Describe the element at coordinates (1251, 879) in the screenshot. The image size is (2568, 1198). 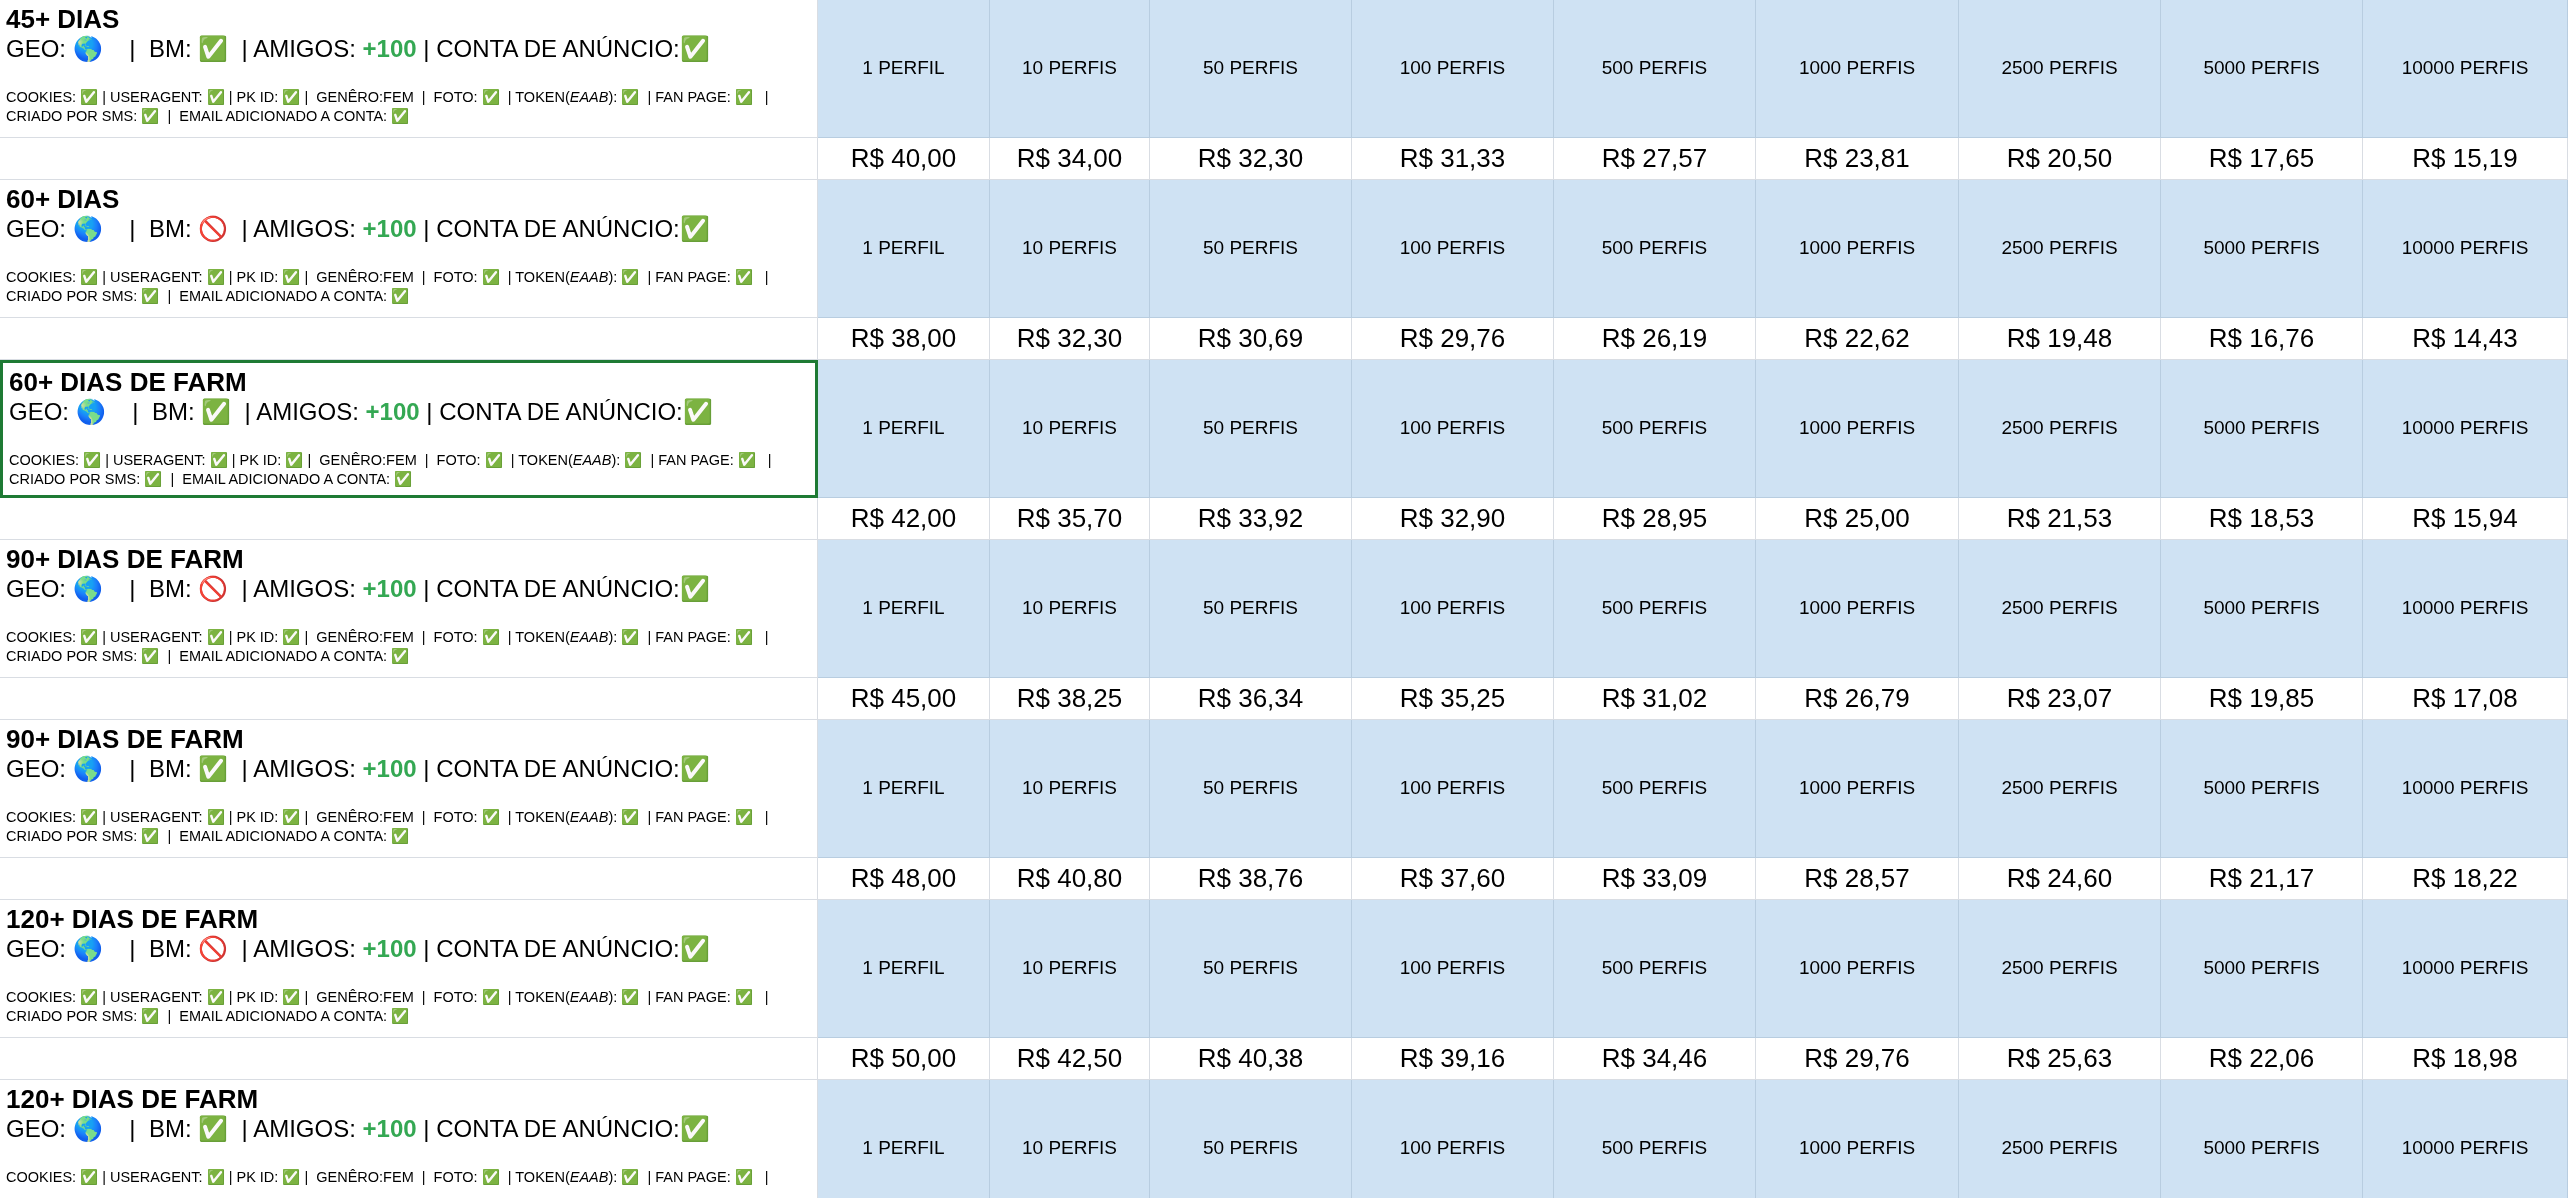
I see `price-cell: R$ 38,76` at that location.